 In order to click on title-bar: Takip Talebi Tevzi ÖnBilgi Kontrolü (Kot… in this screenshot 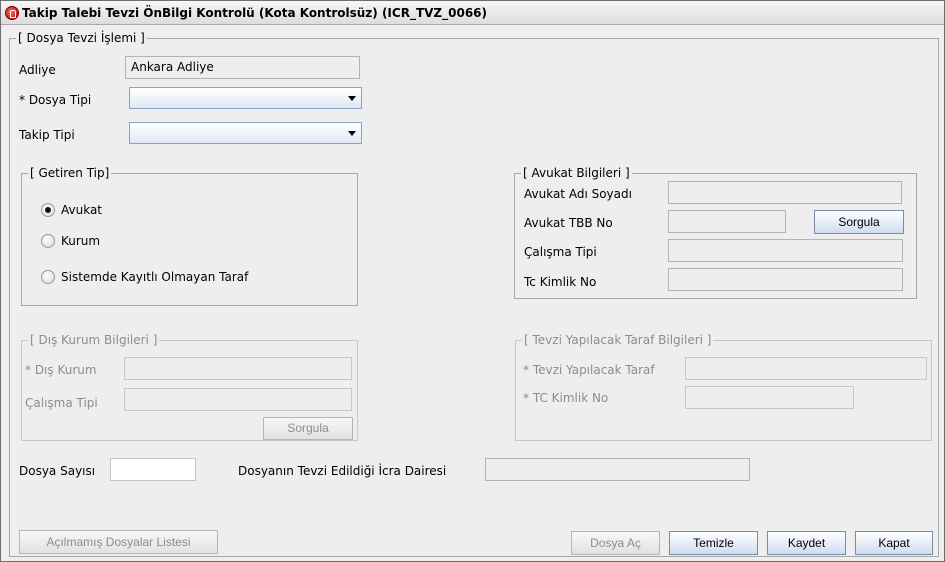, I will do `click(472, 13)`.